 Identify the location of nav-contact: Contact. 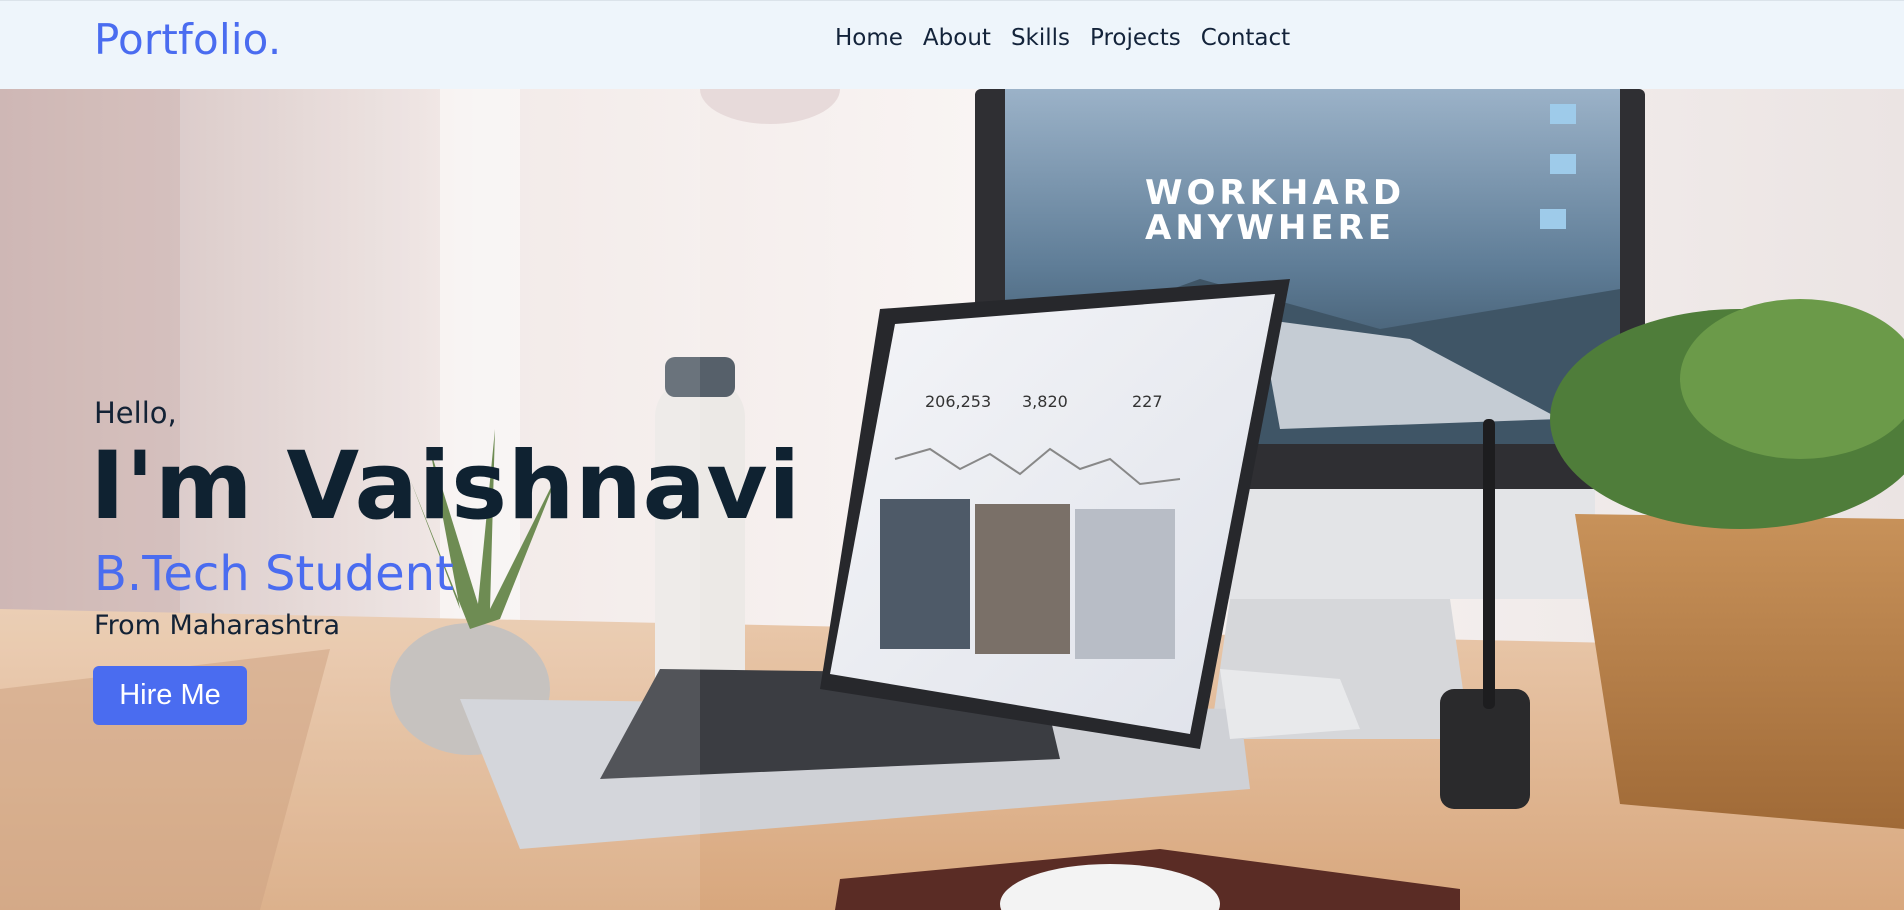
(1245, 38).